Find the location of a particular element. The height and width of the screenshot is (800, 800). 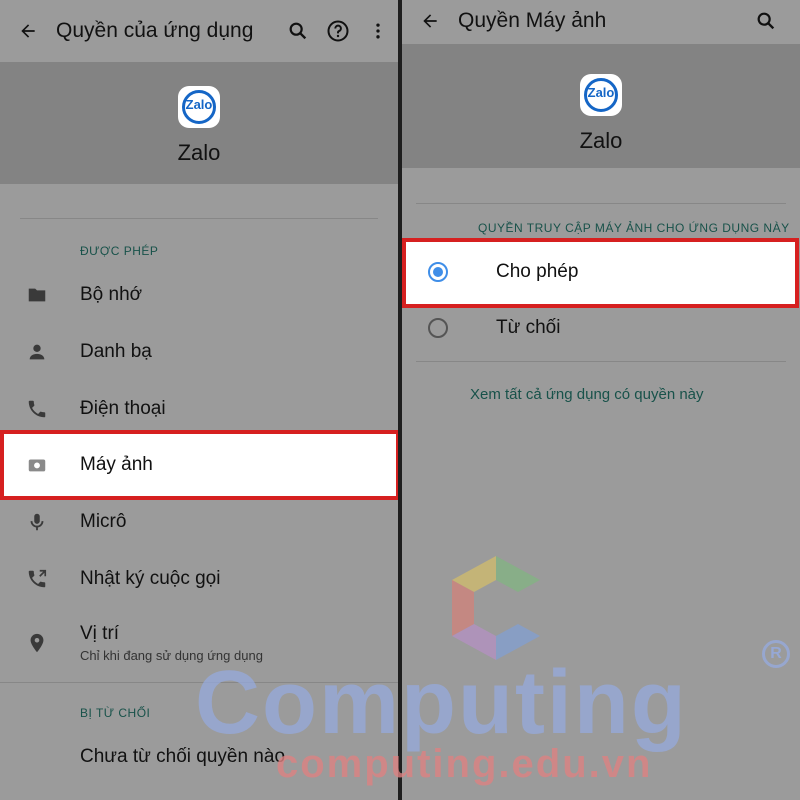

denied-empty-label: Chưa từ chối quyền nào is located at coordinates (183, 756).